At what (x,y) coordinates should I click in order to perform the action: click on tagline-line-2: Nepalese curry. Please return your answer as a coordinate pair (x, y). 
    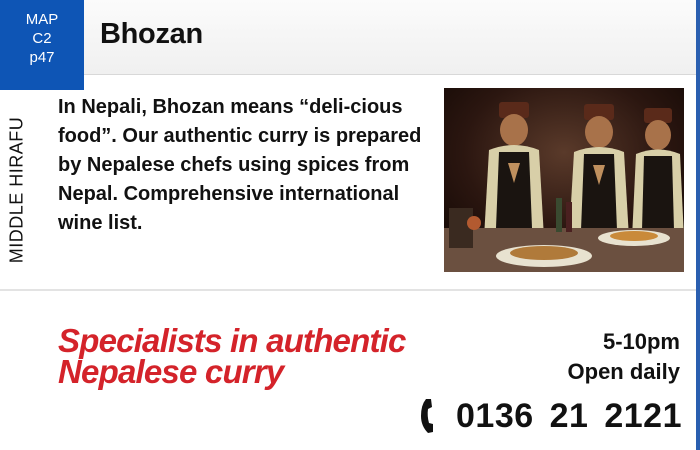
    Looking at the image, I should click on (171, 371).